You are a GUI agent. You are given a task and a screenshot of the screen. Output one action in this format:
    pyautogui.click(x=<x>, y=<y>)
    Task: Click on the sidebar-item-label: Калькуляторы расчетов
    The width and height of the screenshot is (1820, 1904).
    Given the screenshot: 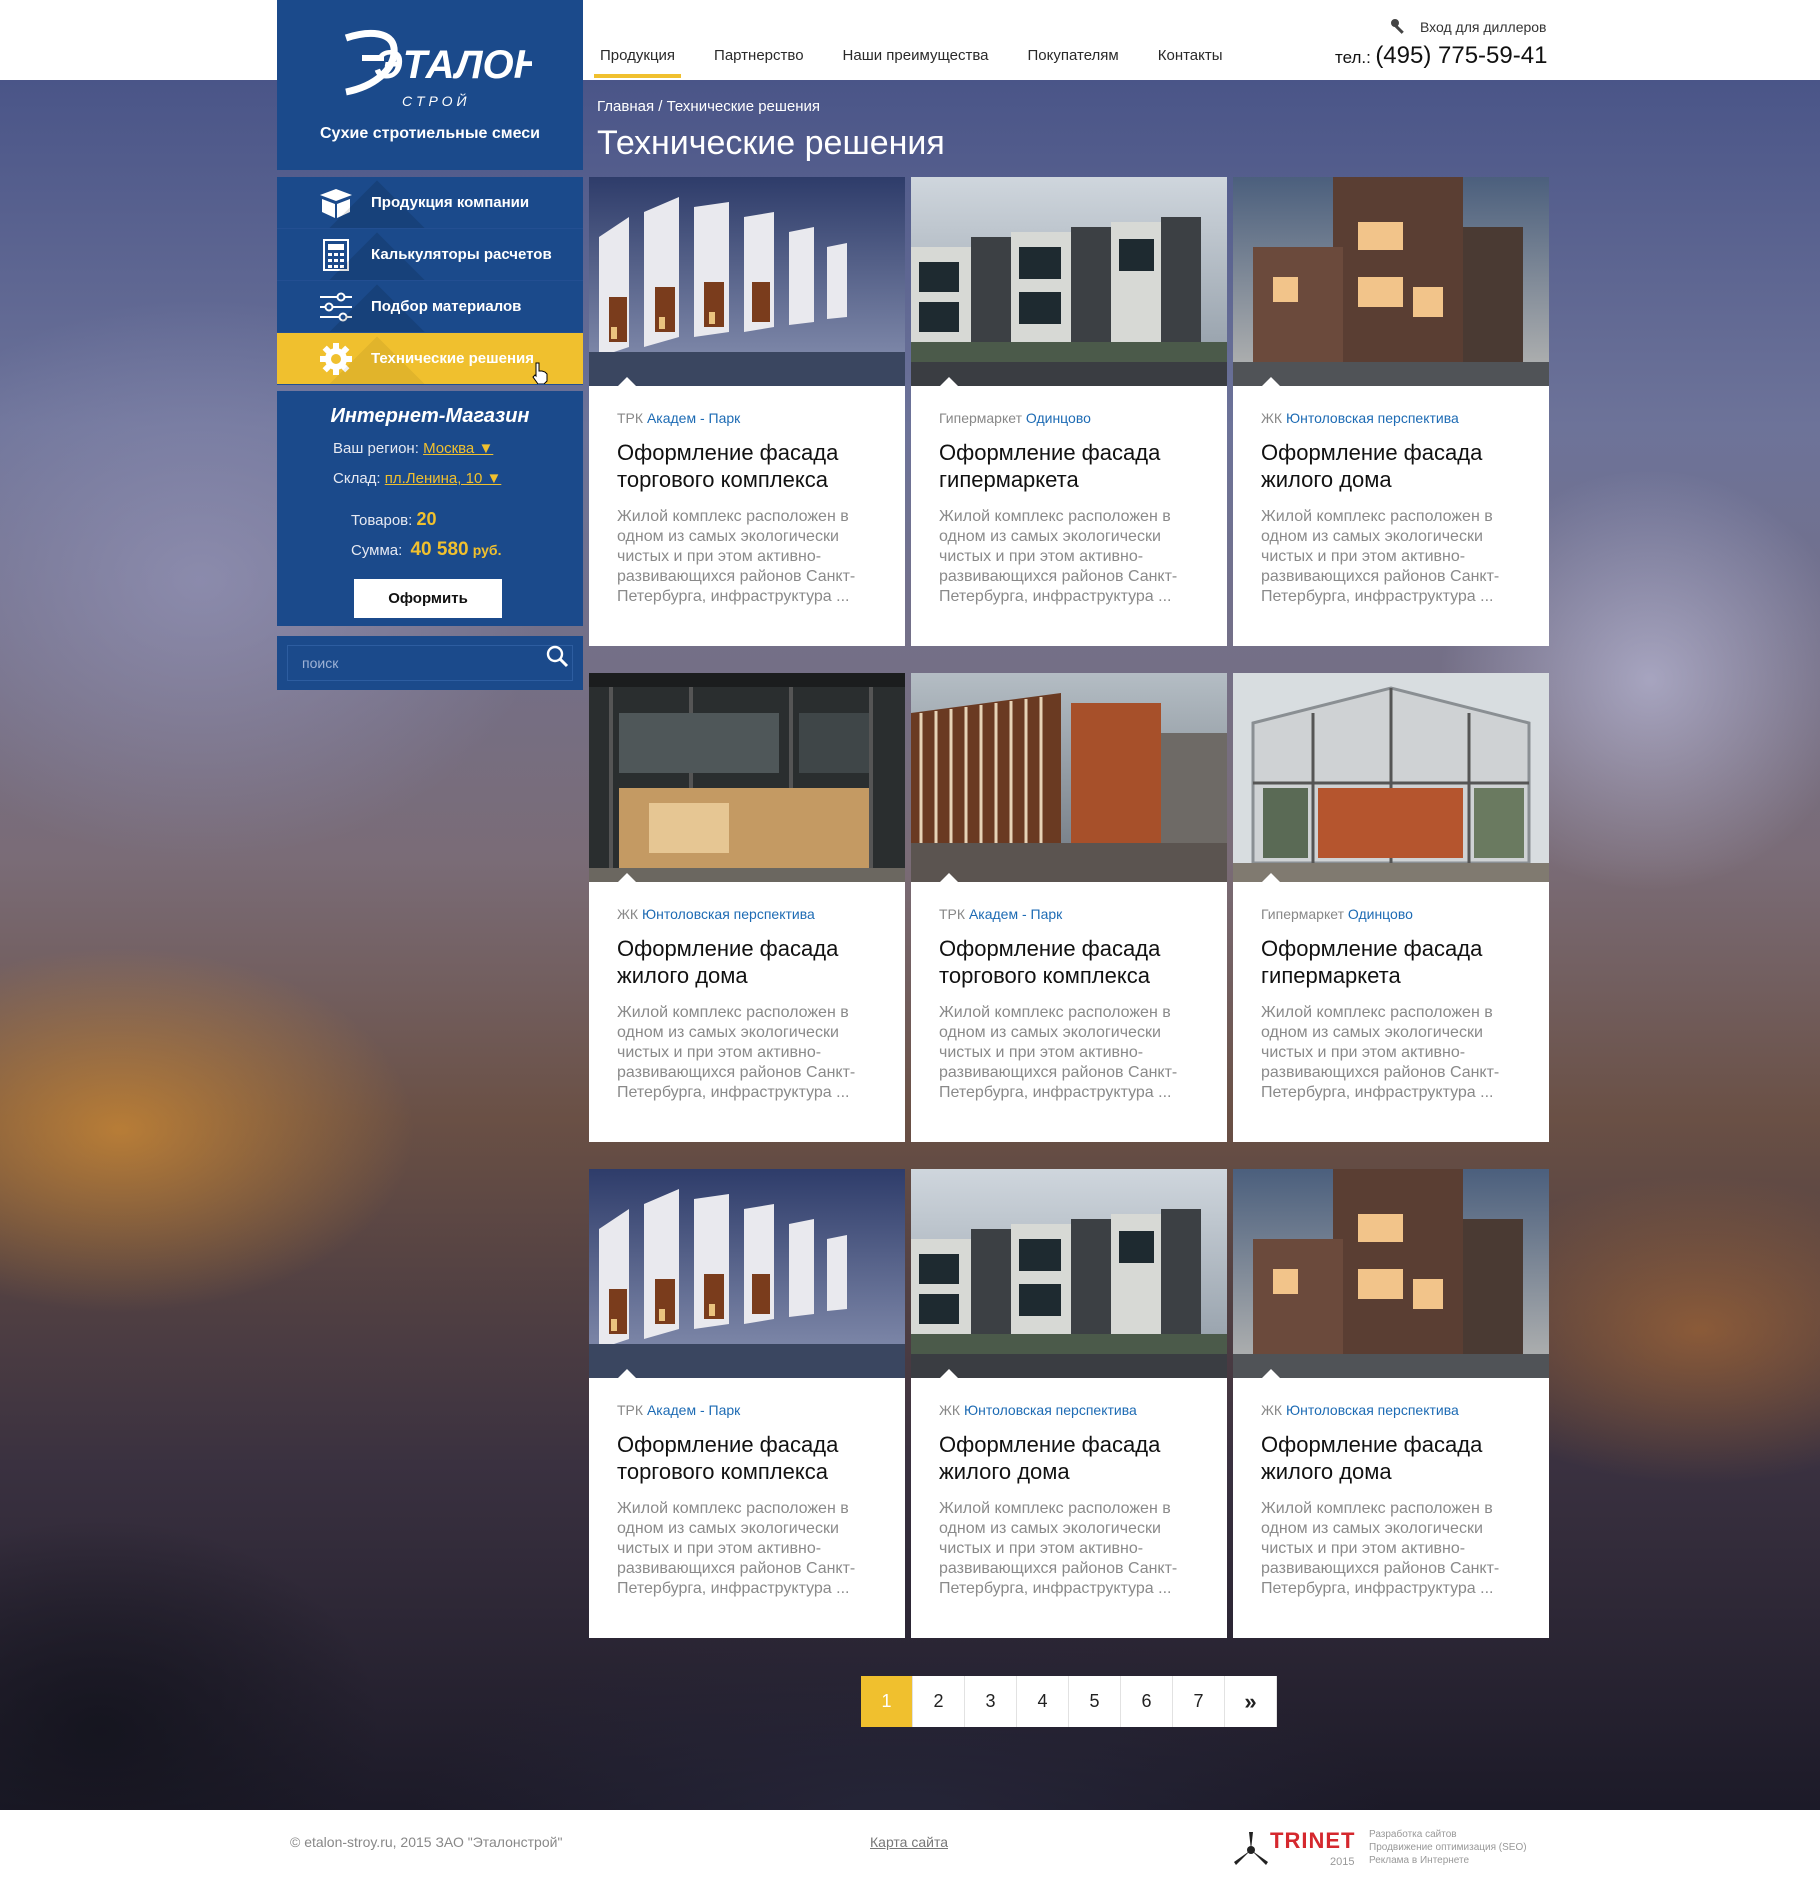 What is the action you would take?
    pyautogui.click(x=461, y=254)
    